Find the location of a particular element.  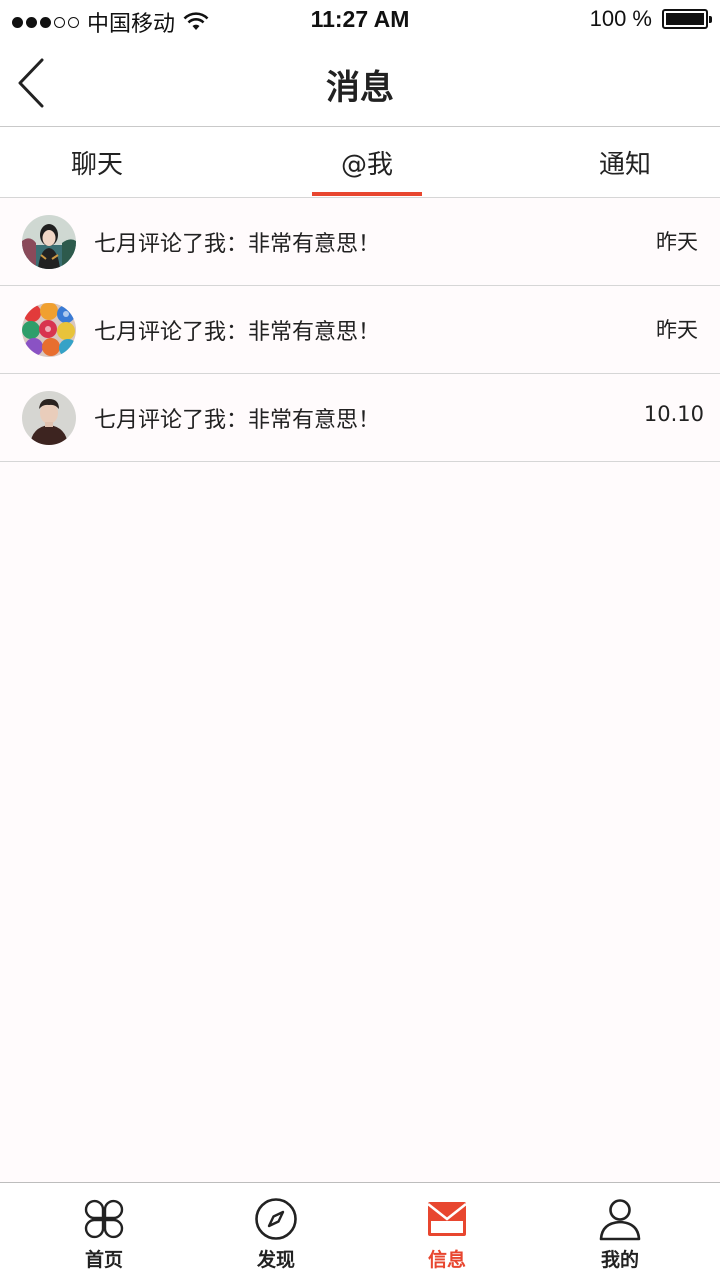

active-tab-indicator is located at coordinates (367, 194).